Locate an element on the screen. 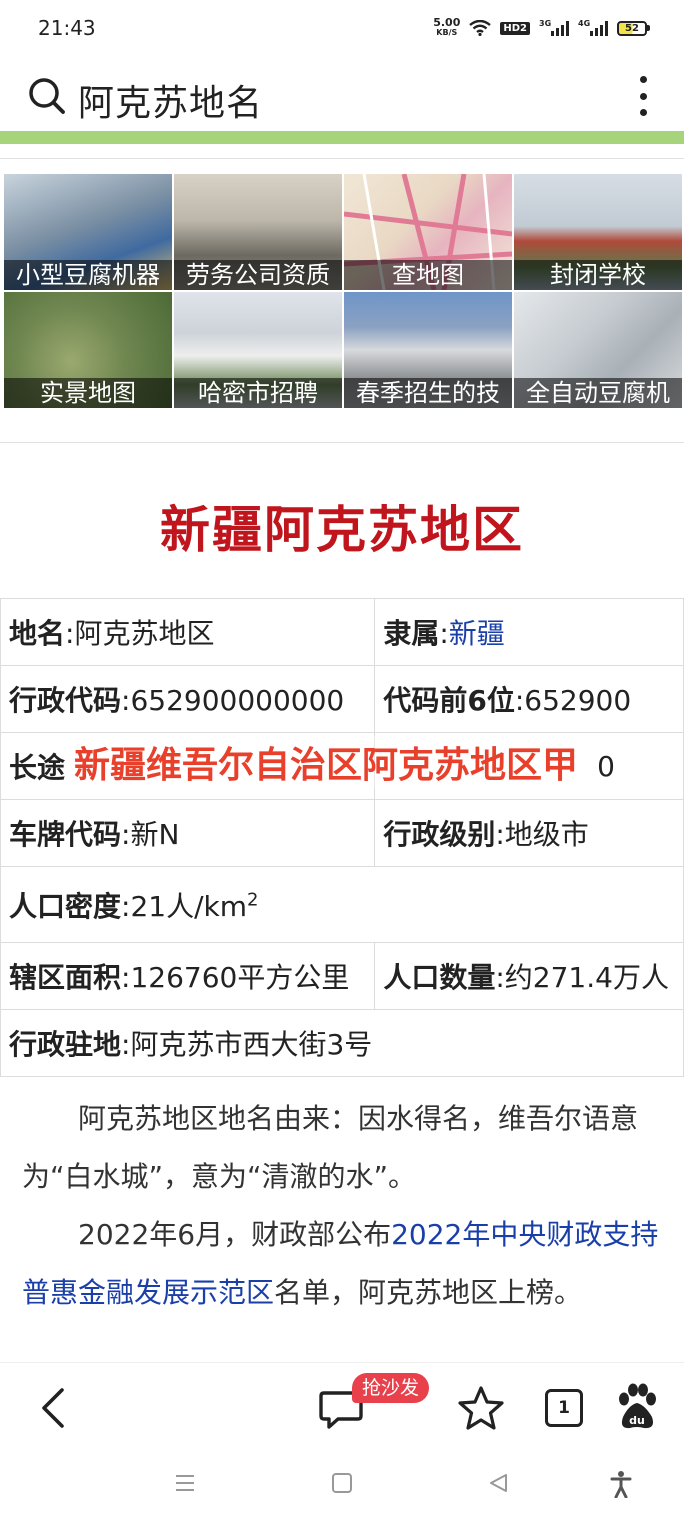 The height and width of the screenshot is (1520, 684). system-nav-bar is located at coordinates (342, 1485).